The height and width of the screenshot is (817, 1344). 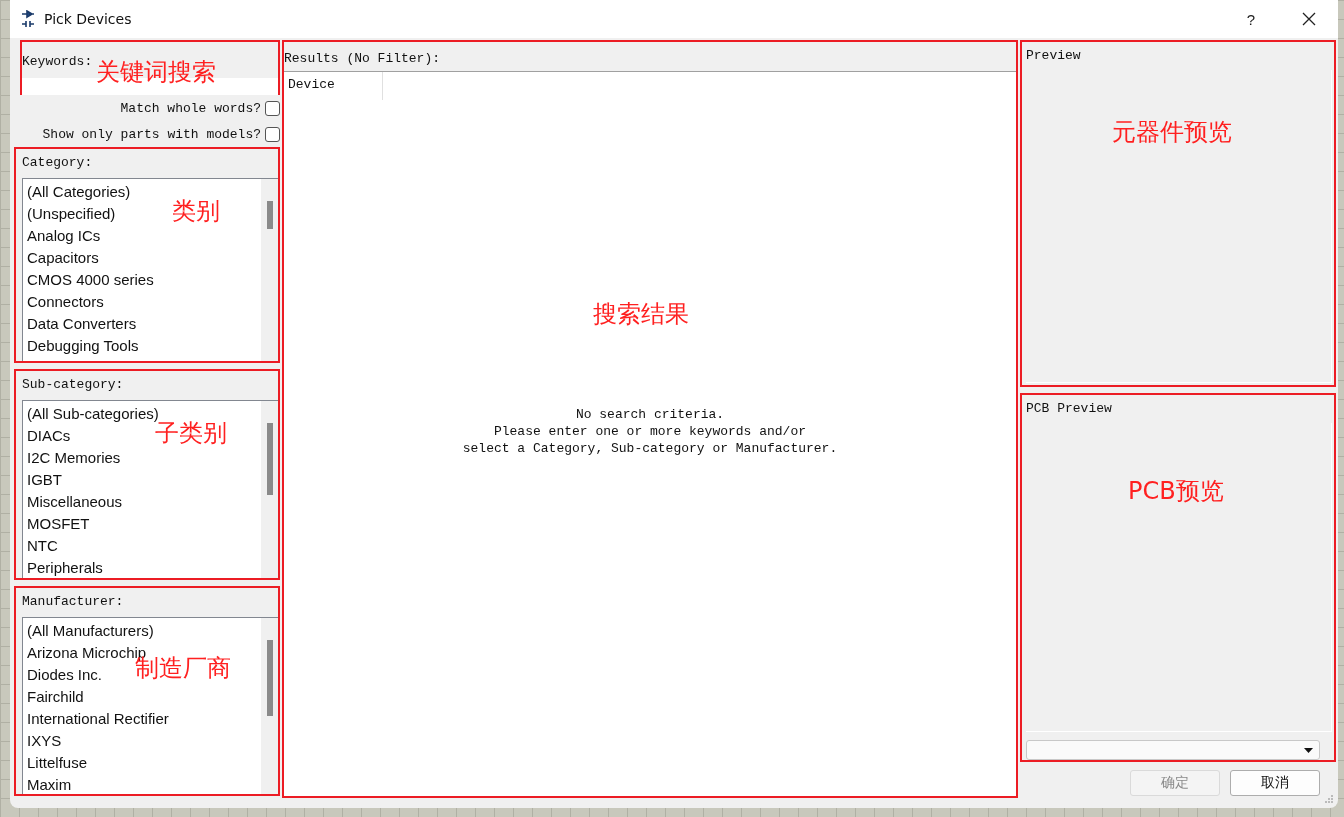 What do you see at coordinates (65, 675) in the screenshot?
I see `list-item: Diodes Inc.` at bounding box center [65, 675].